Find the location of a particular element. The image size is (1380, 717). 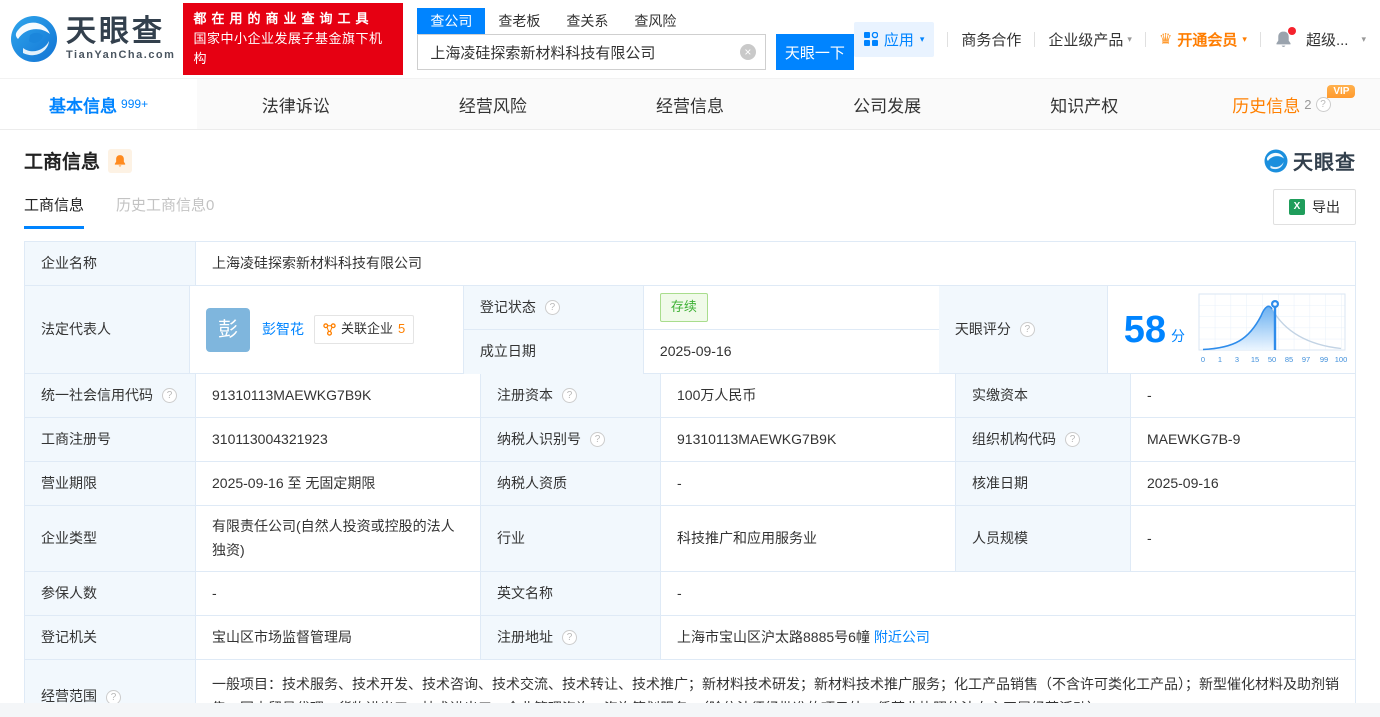

tab-label: 公司发展 is located at coordinates (887, 106).